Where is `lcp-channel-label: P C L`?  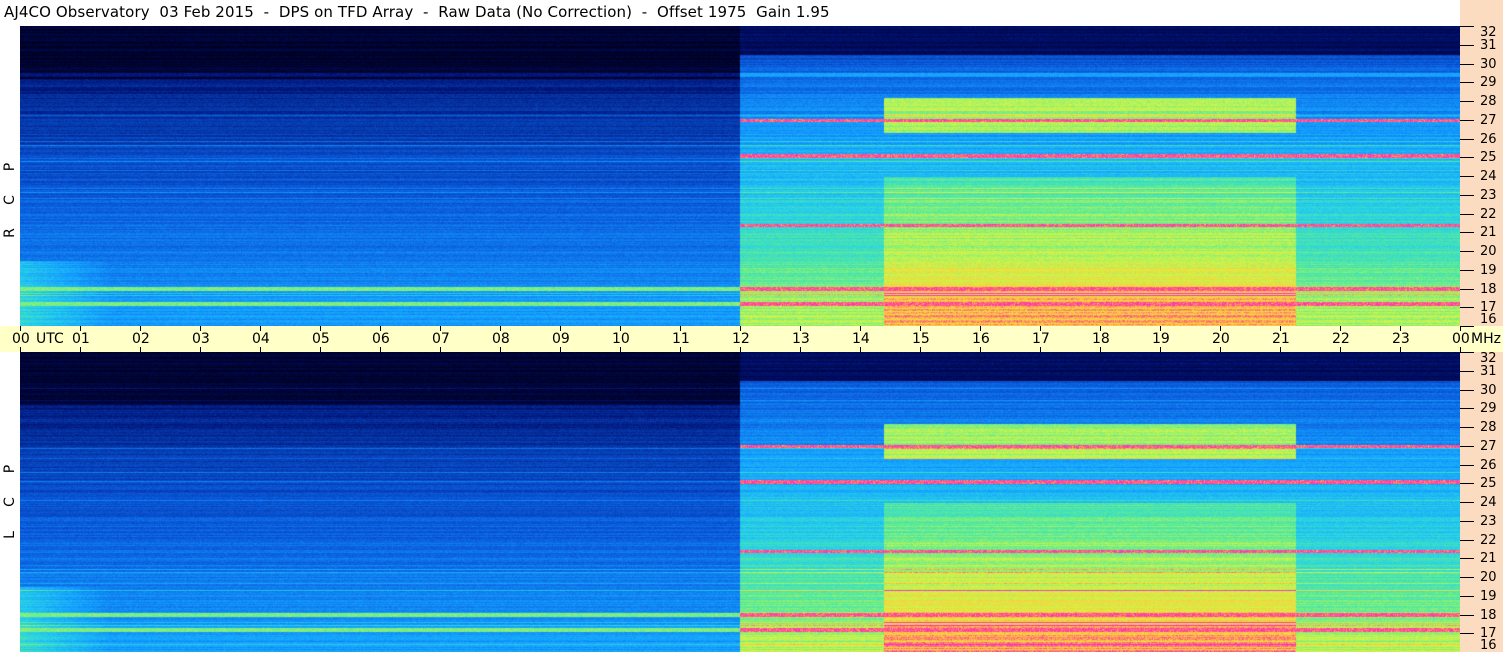 lcp-channel-label: P C L is located at coordinates (10, 502).